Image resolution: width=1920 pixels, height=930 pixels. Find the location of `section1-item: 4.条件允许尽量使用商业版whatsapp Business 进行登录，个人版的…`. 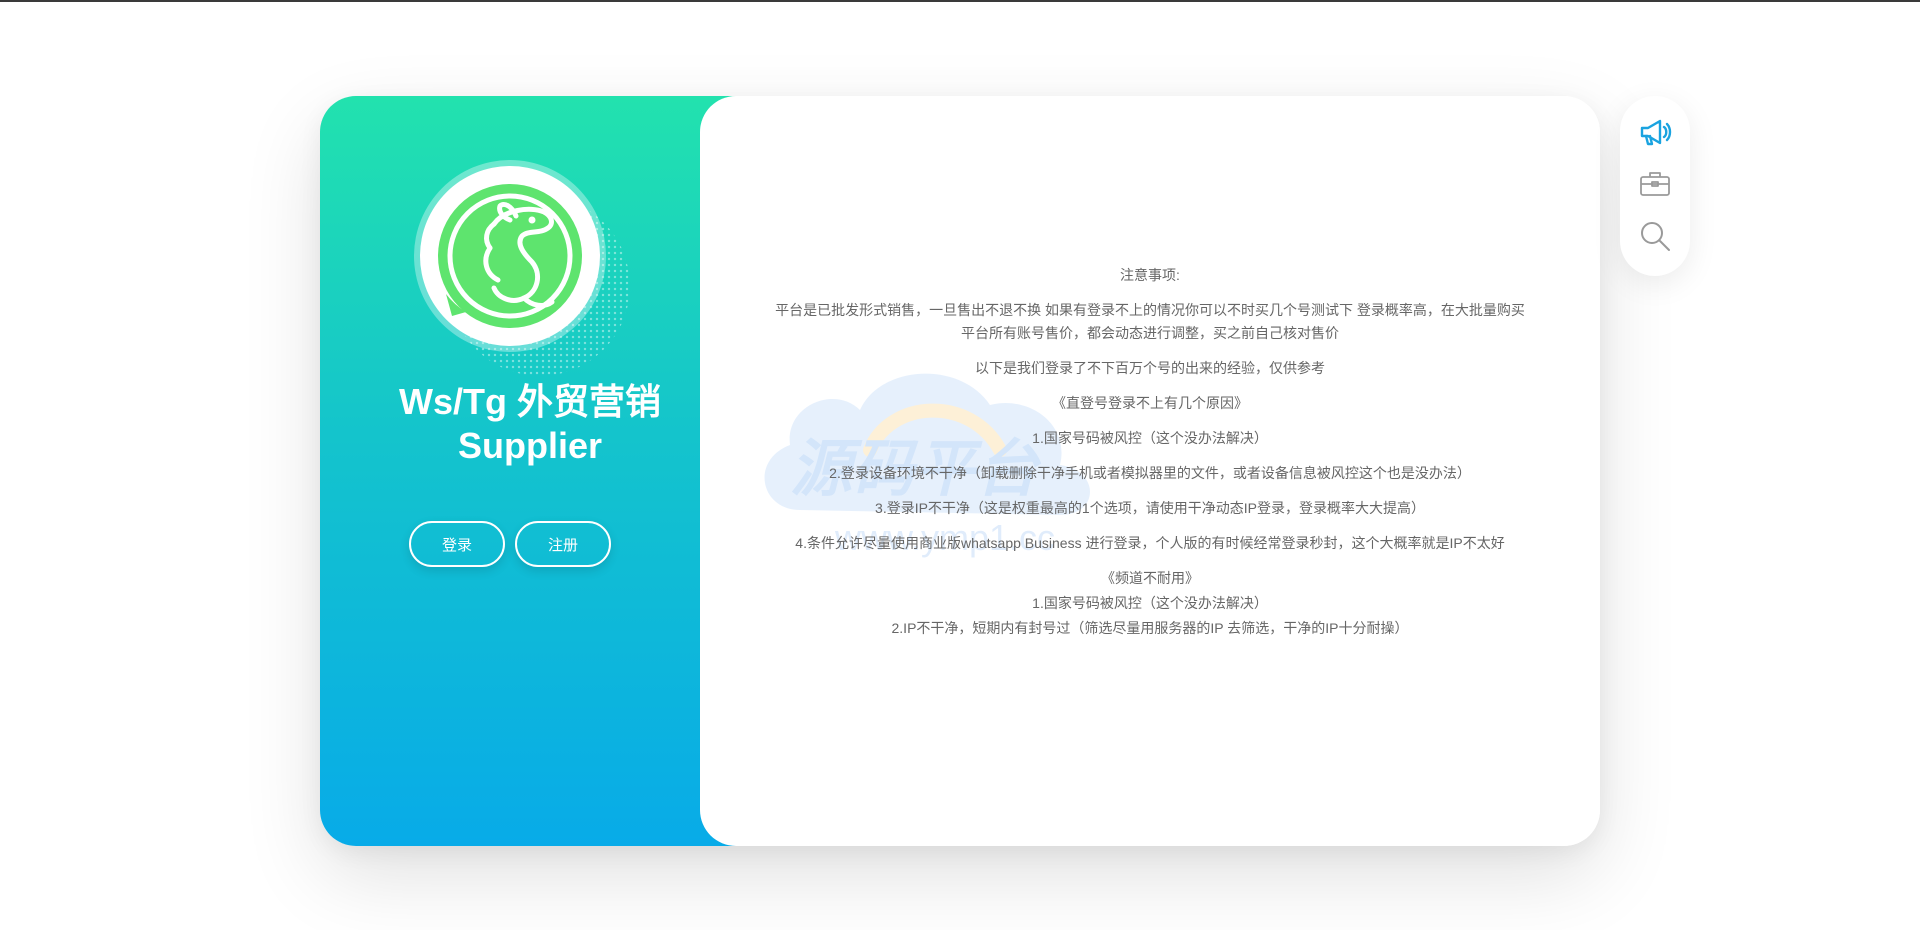

section1-item: 4.条件允许尽量使用商业版whatsapp Business 进行登录，个人版的… is located at coordinates (1150, 543).